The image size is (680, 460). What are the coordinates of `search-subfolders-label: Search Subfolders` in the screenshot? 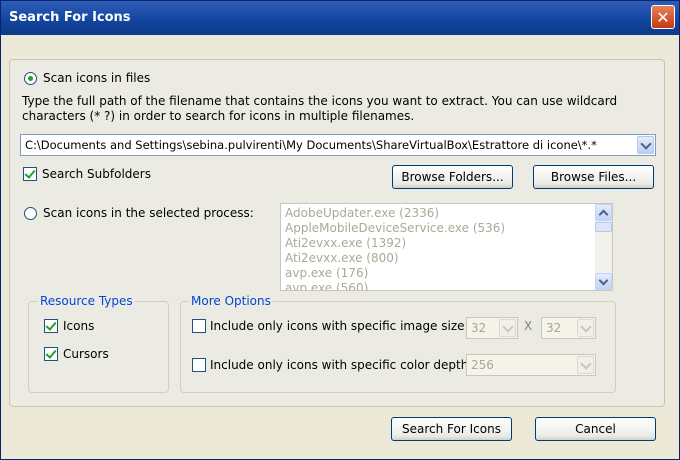 It's located at (96, 174).